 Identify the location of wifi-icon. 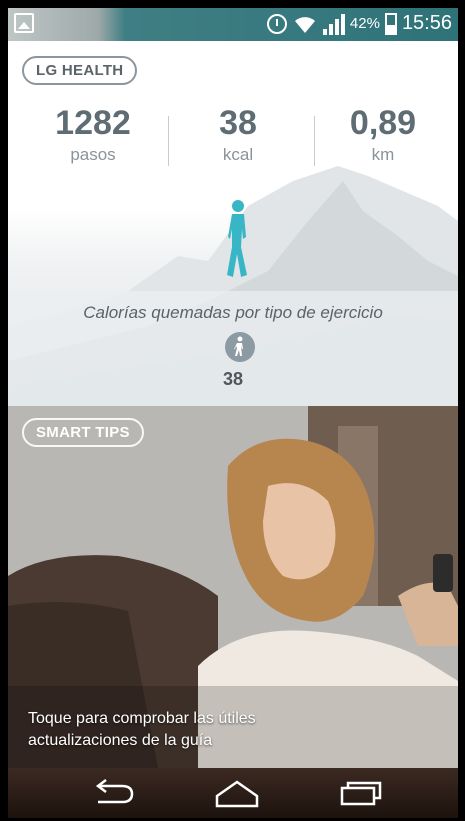
(304, 24).